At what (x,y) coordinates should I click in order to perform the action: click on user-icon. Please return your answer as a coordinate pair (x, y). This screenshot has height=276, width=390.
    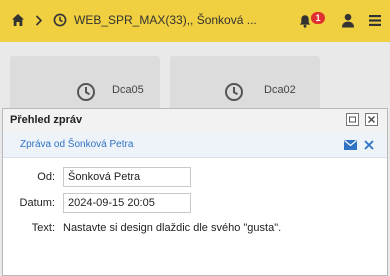
    Looking at the image, I should click on (348, 20).